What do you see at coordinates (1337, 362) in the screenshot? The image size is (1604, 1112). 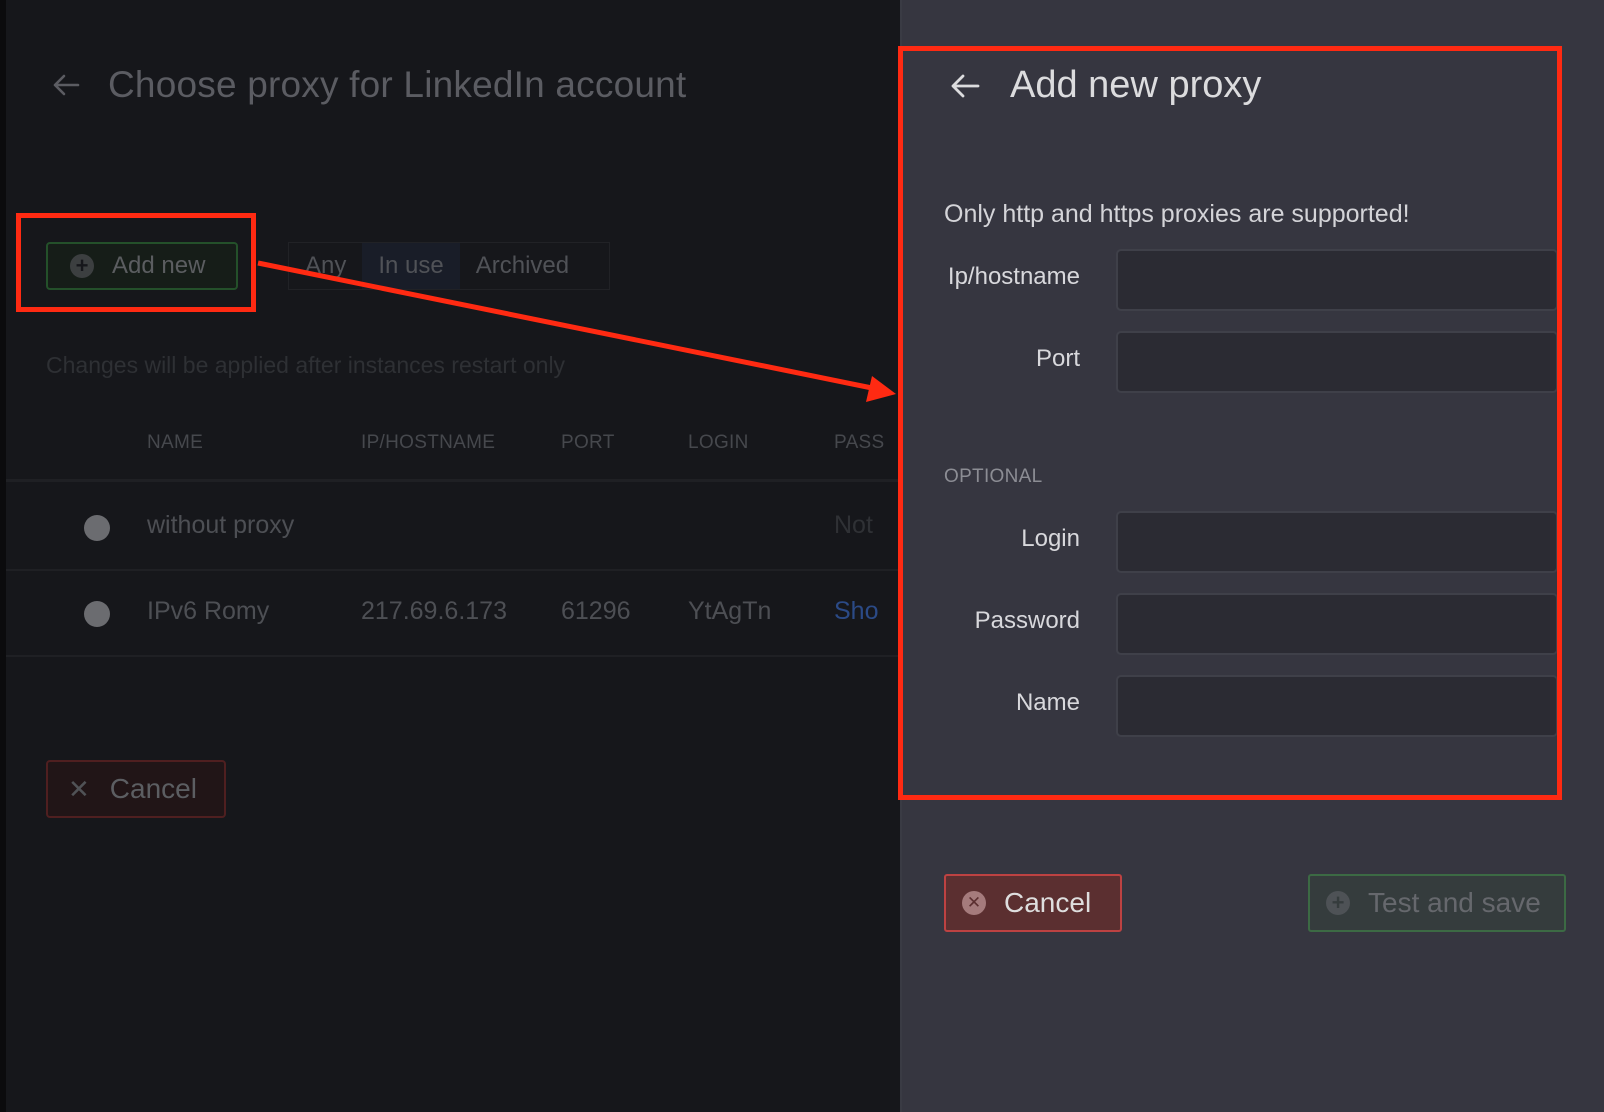 I see `port-input` at bounding box center [1337, 362].